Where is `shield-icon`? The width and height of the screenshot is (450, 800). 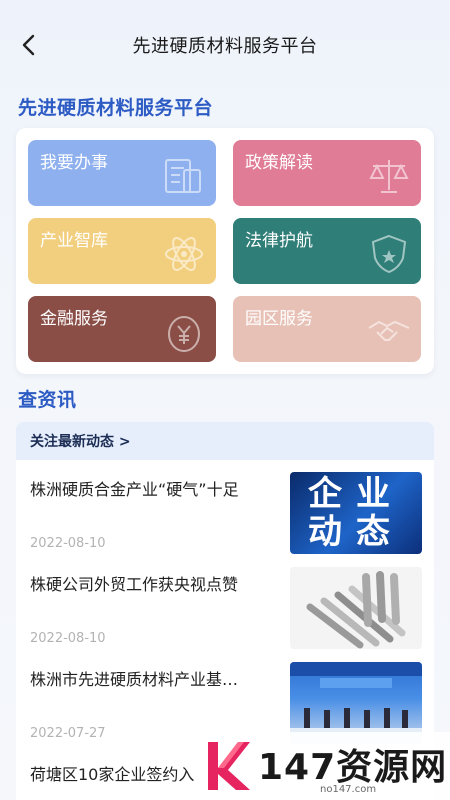 shield-icon is located at coordinates (389, 254).